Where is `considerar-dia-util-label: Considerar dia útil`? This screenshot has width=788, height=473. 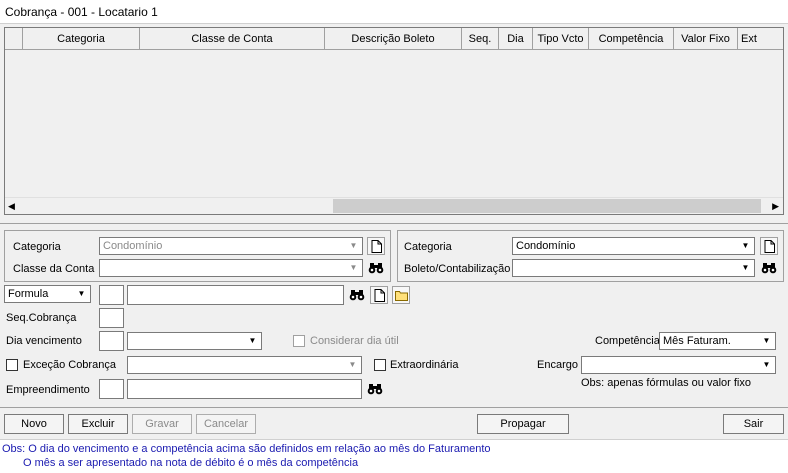
considerar-dia-util-label: Considerar dia útil is located at coordinates (354, 341).